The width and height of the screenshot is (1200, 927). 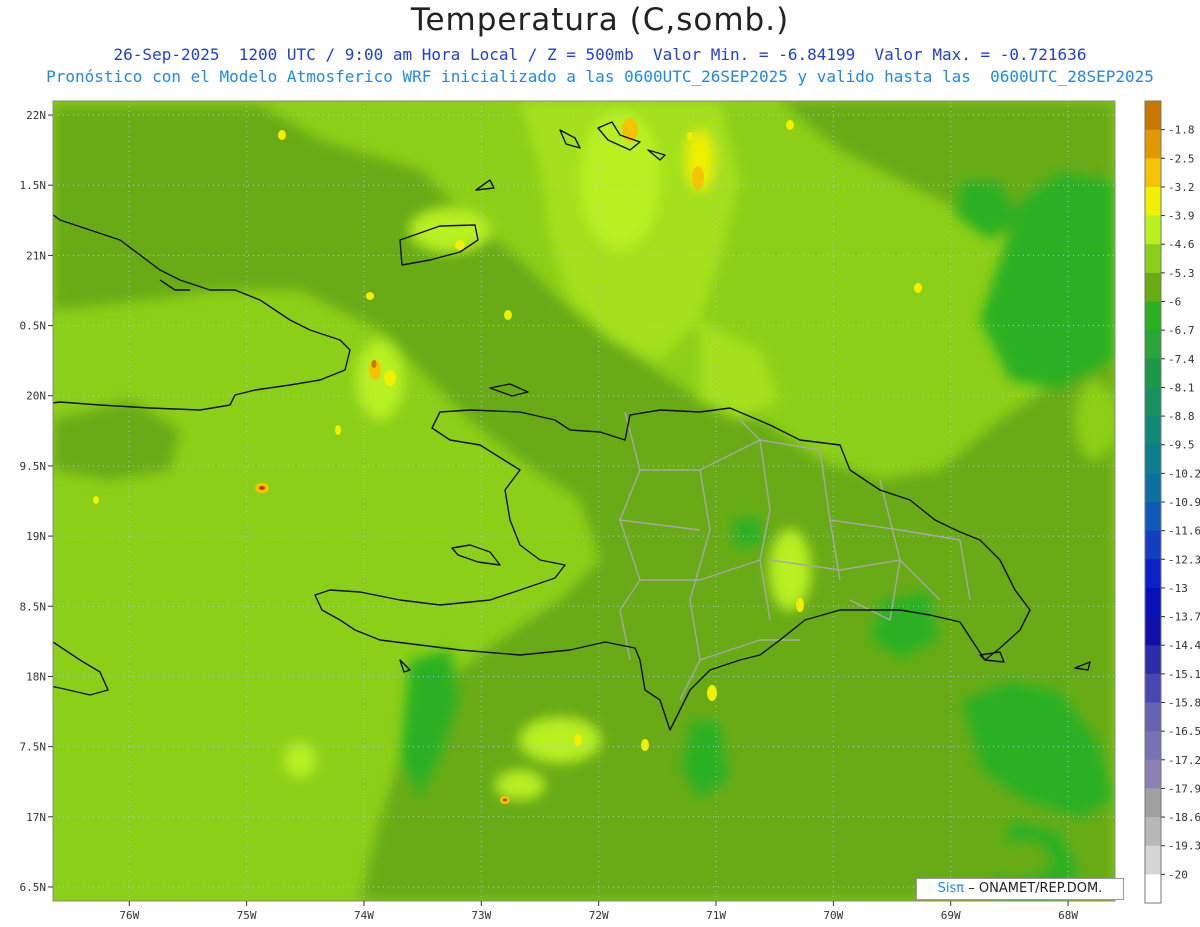 What do you see at coordinates (1184, 531) in the screenshot?
I see `colorbar-label: -11.6` at bounding box center [1184, 531].